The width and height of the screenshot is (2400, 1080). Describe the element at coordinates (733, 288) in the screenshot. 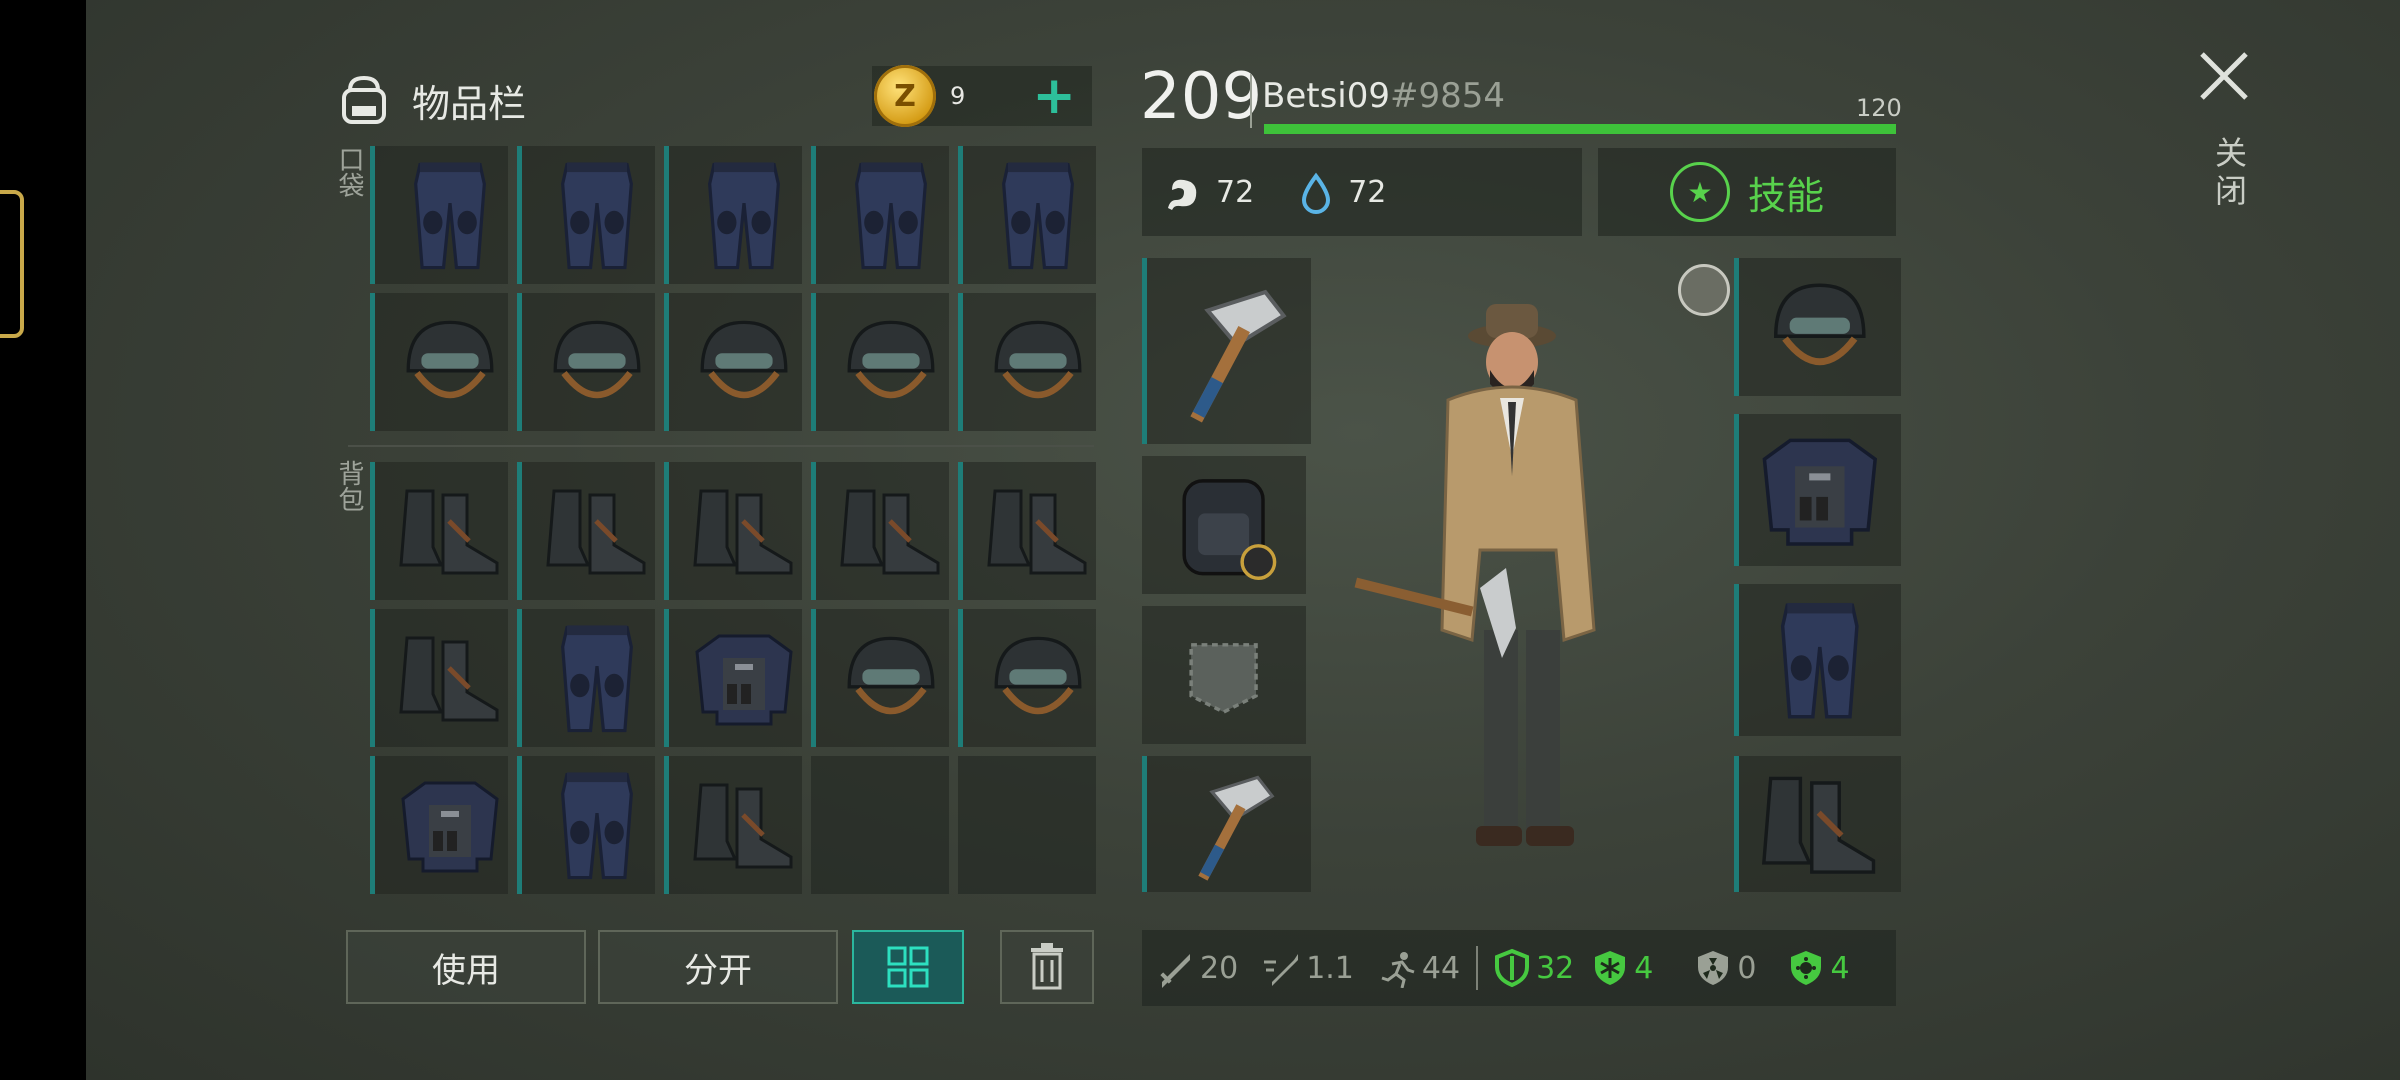

I see `pocket-grid` at that location.